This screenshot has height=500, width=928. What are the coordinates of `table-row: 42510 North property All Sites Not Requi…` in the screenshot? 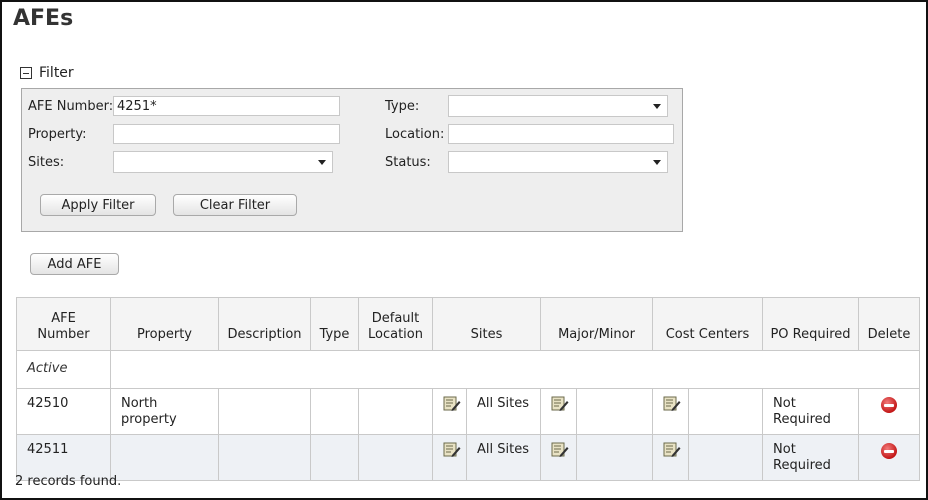 It's located at (468, 411).